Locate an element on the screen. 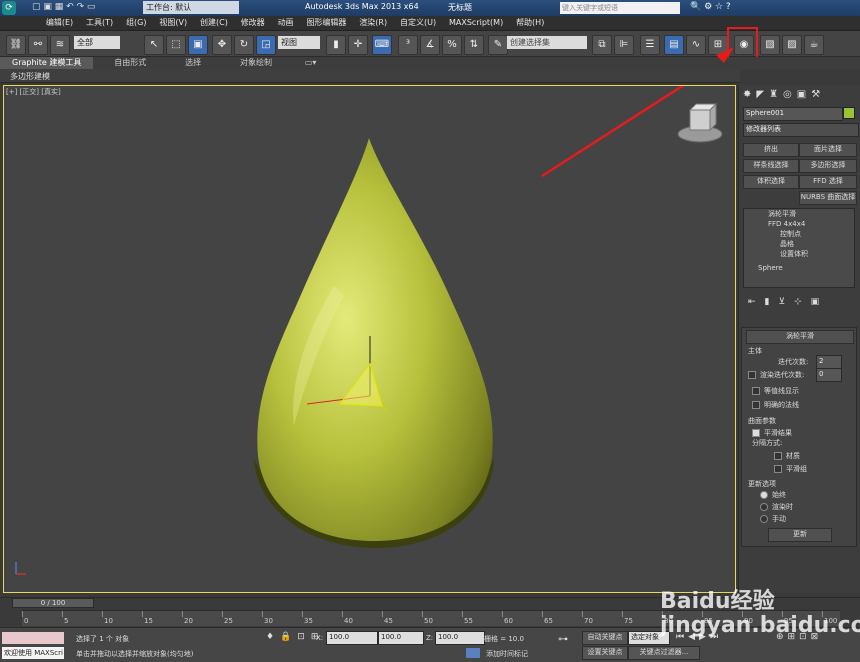 Image resolution: width=860 pixels, height=662 pixels. set-key-button: 设置关键点 is located at coordinates (605, 653).